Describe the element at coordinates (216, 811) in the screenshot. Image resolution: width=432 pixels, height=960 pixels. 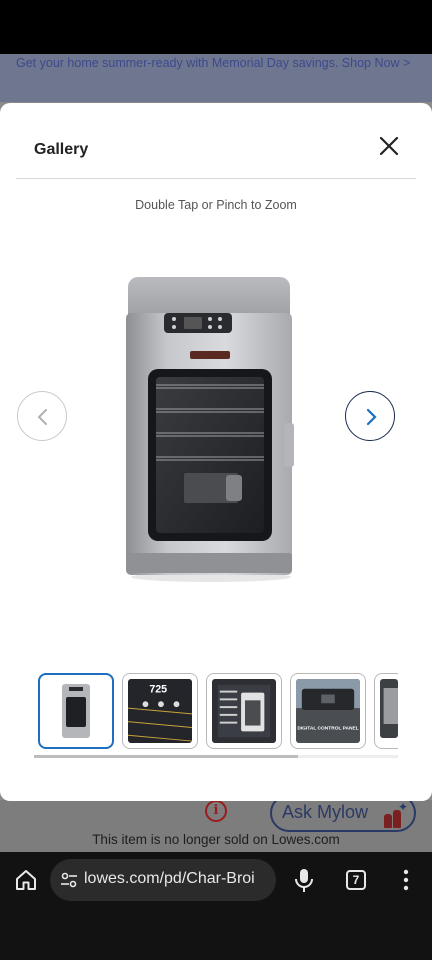
I see `info-icon: i` at that location.